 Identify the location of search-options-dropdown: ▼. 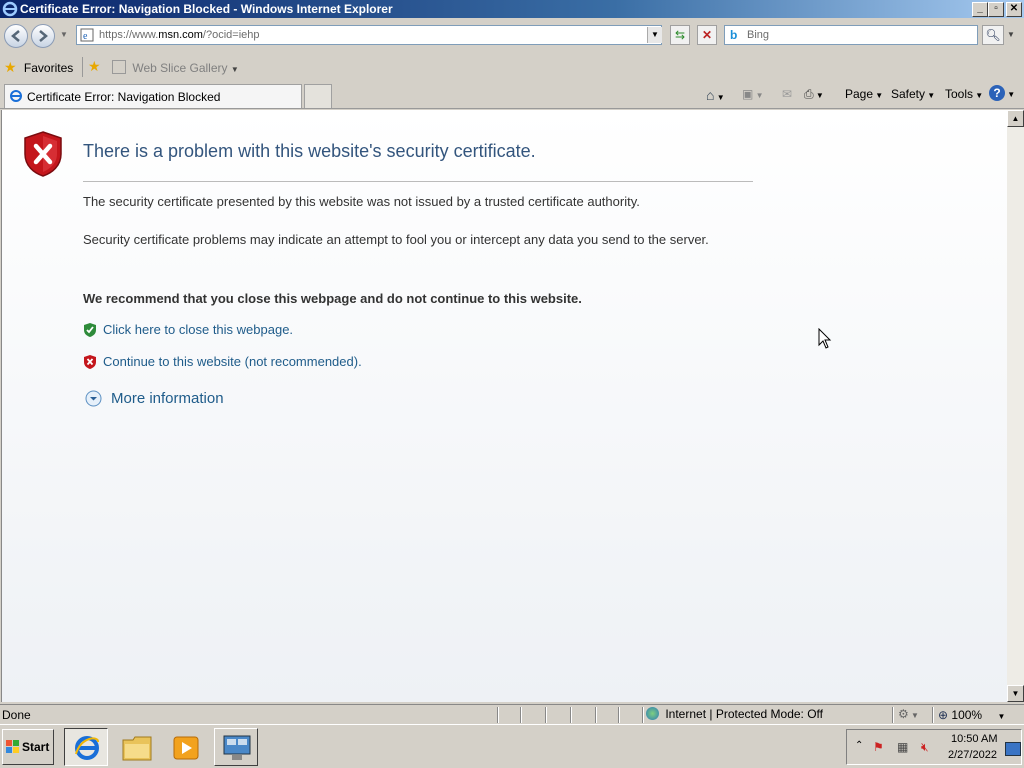
(1011, 34).